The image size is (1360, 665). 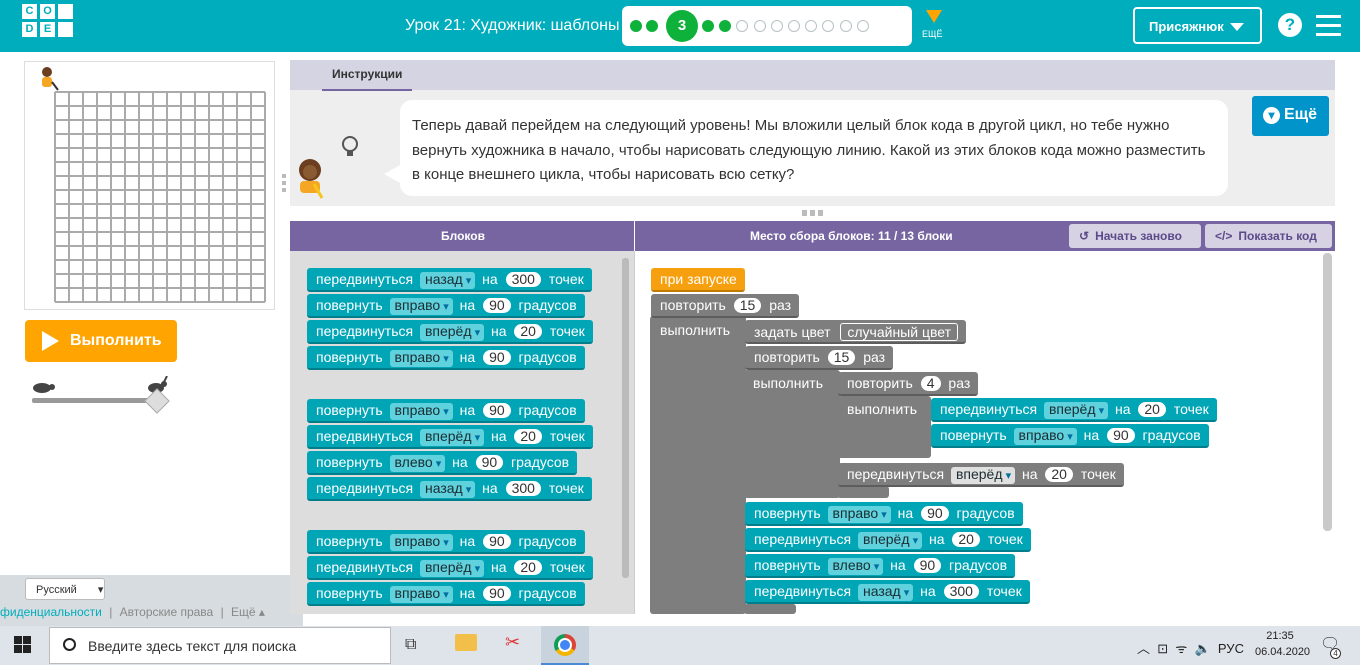 I want to click on panel-resize-handle, so click(x=284, y=183).